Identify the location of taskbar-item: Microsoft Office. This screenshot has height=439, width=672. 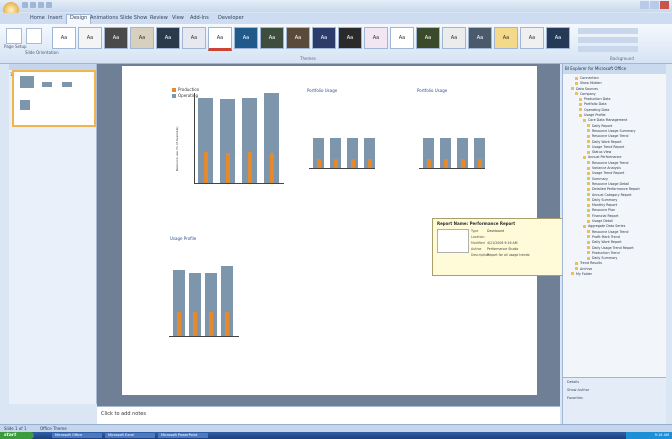
(77, 435).